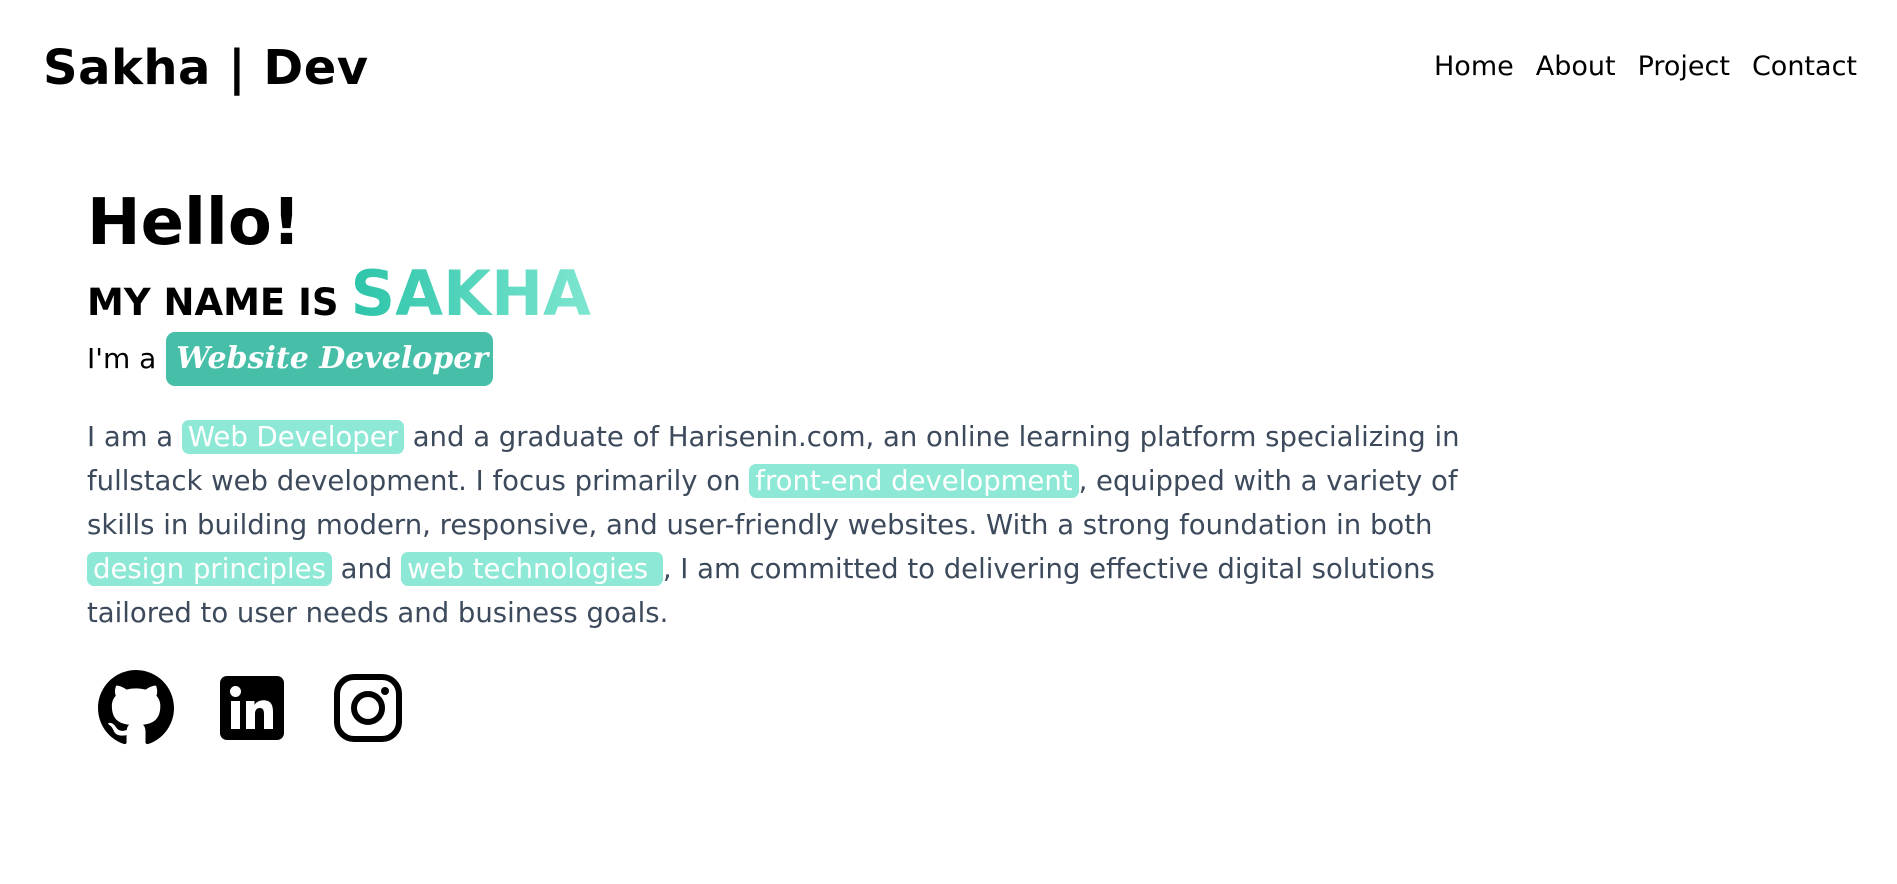 The width and height of the screenshot is (1897, 884). I want to click on linkedin-link, so click(252, 708).